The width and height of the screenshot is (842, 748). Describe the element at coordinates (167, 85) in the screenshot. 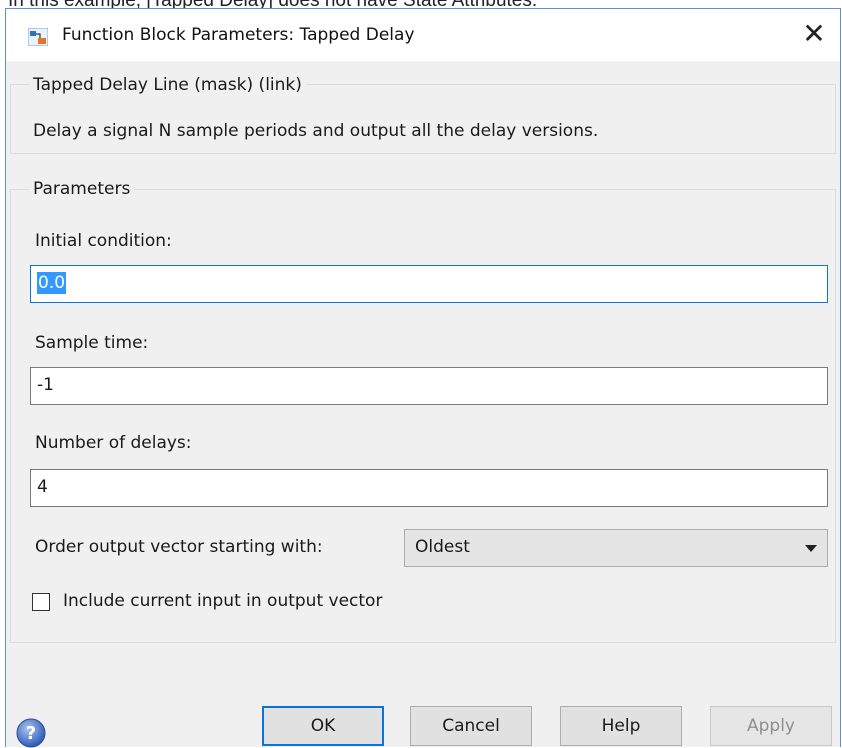

I see `description-group-title: Tapped Delay Line (mask) (link)` at that location.